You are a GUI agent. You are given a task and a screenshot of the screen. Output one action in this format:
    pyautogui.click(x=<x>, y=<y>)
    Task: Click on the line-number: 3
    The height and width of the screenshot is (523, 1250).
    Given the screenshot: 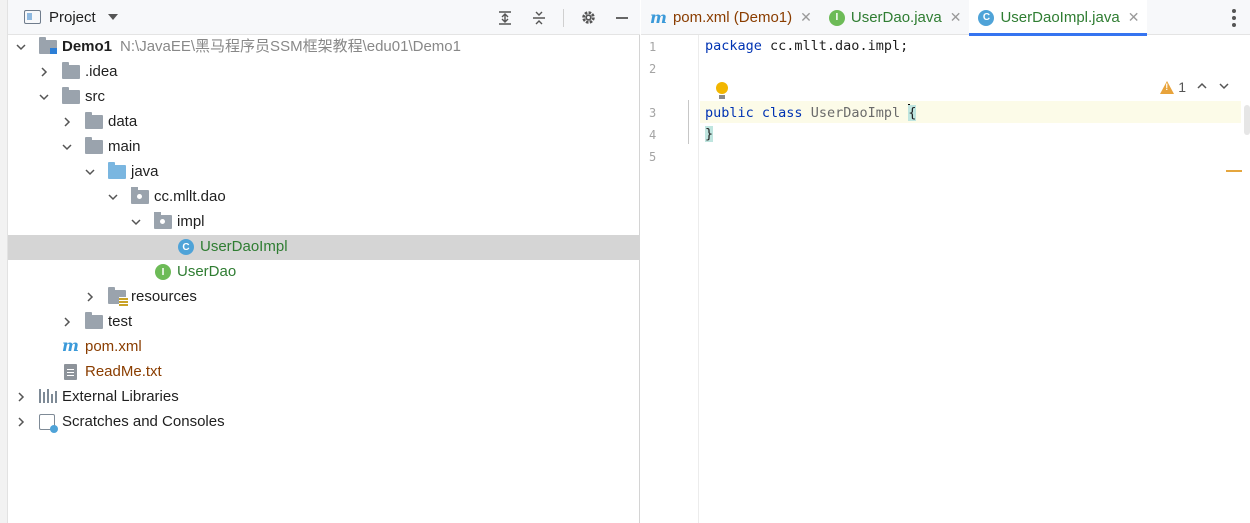 What is the action you would take?
    pyautogui.click(x=653, y=113)
    